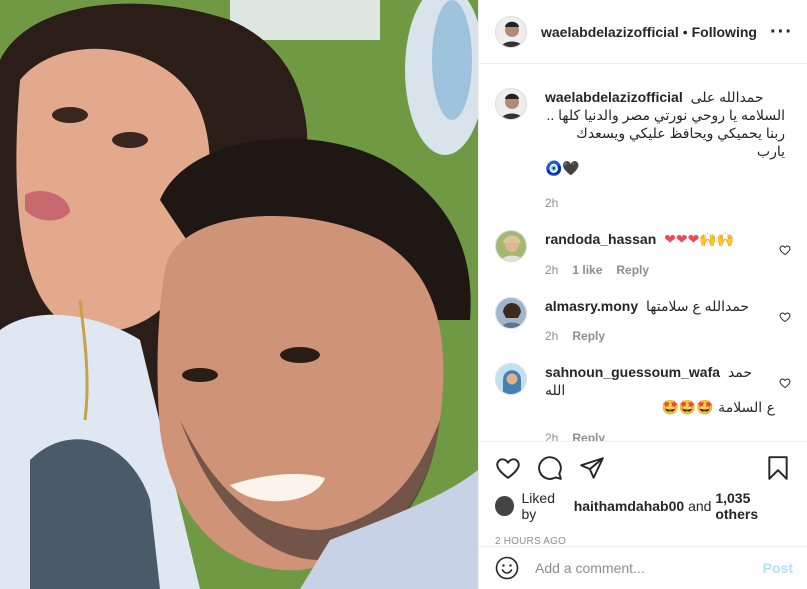 The width and height of the screenshot is (807, 589). Describe the element at coordinates (629, 506) in the screenshot. I see `liker-username: haithamdahab00` at that location.